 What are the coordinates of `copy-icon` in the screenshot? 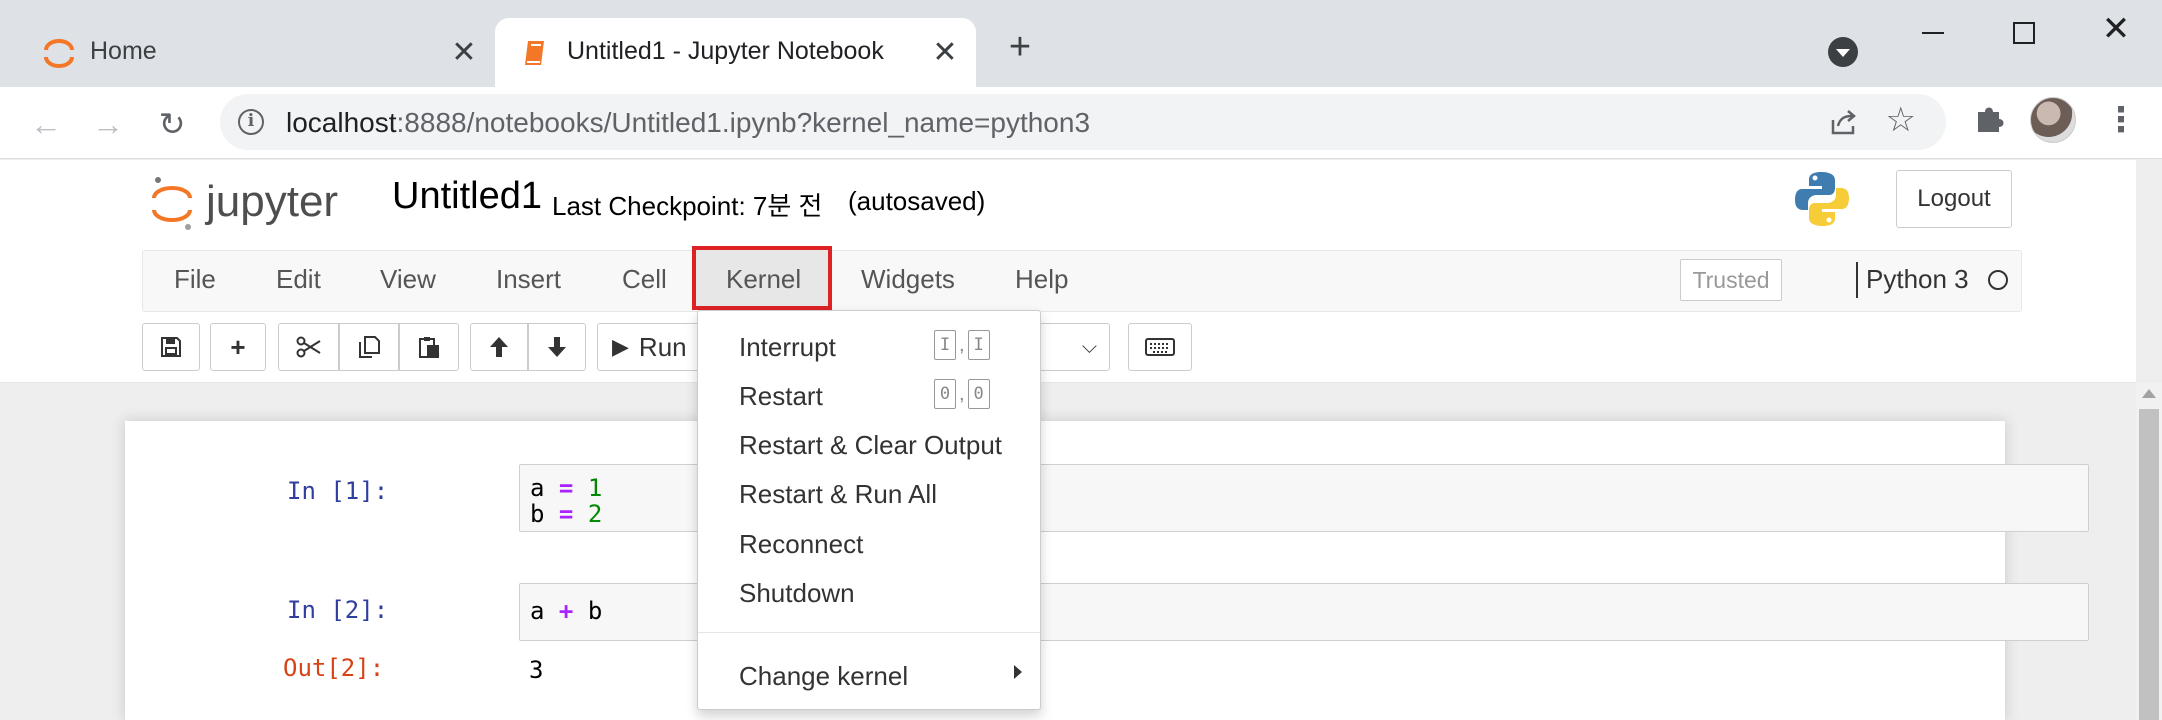 It's located at (369, 347).